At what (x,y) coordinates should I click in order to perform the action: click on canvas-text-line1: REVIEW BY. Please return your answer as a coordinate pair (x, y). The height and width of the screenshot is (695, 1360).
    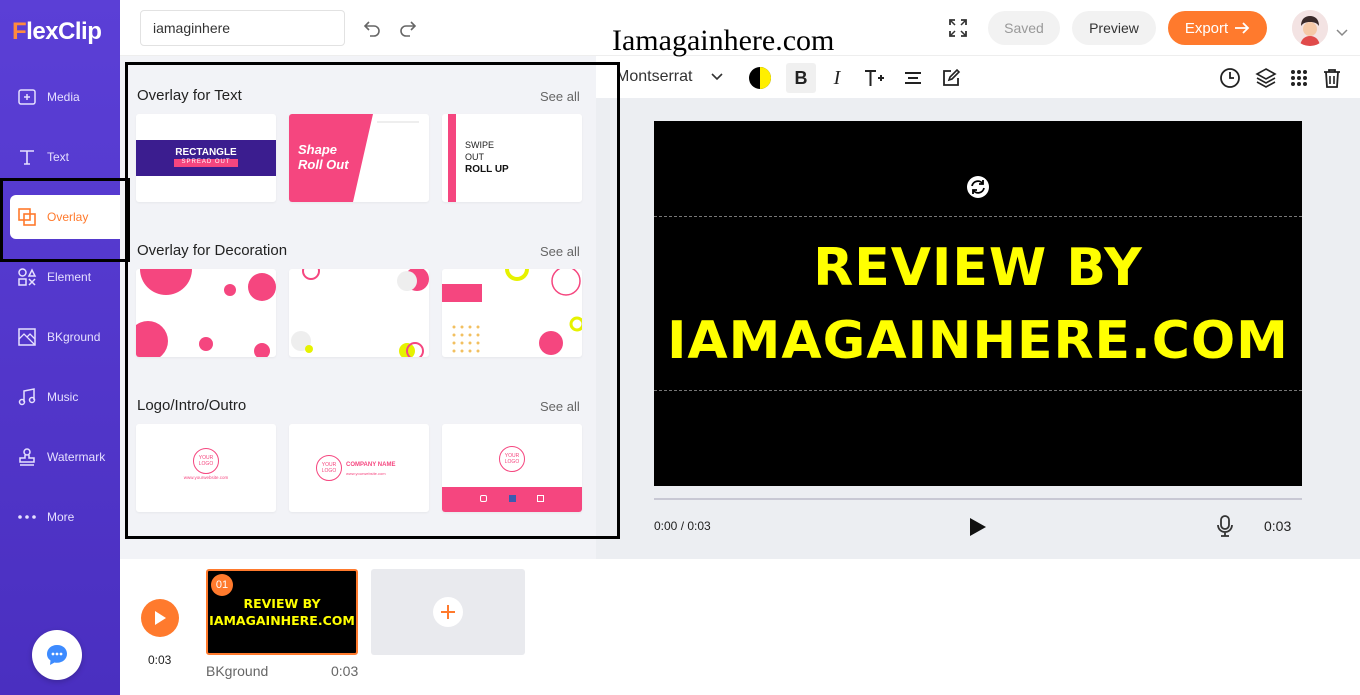
    Looking at the image, I should click on (978, 268).